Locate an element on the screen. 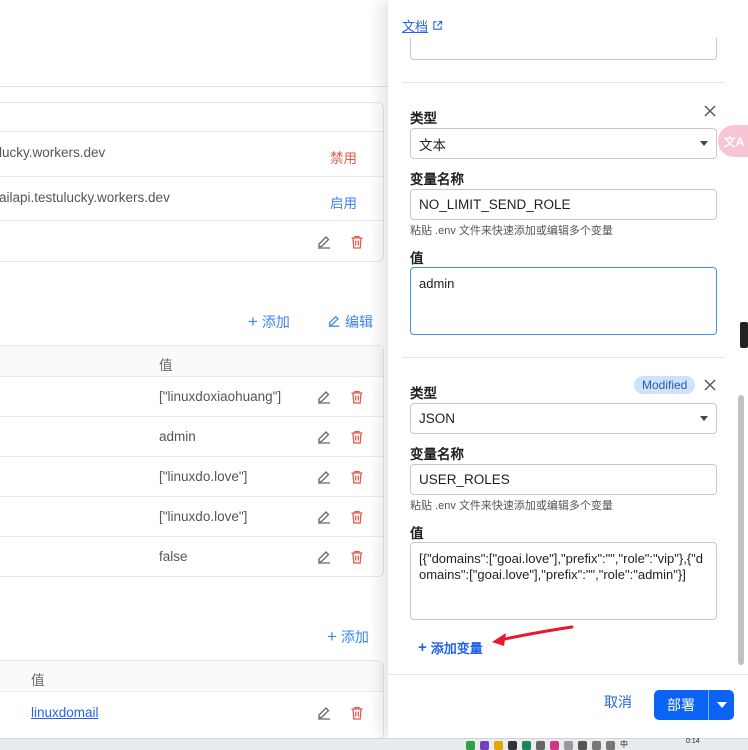  translate-icon: 文A is located at coordinates (734, 141).